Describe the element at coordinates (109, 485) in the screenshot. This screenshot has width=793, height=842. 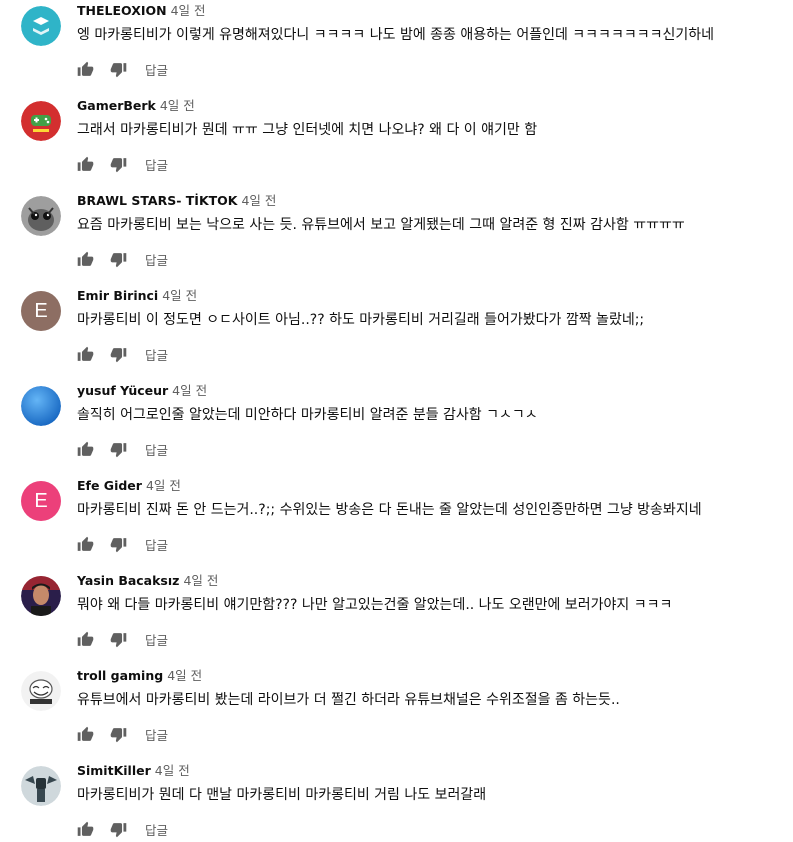
I see `author-name: Efe Gider` at that location.